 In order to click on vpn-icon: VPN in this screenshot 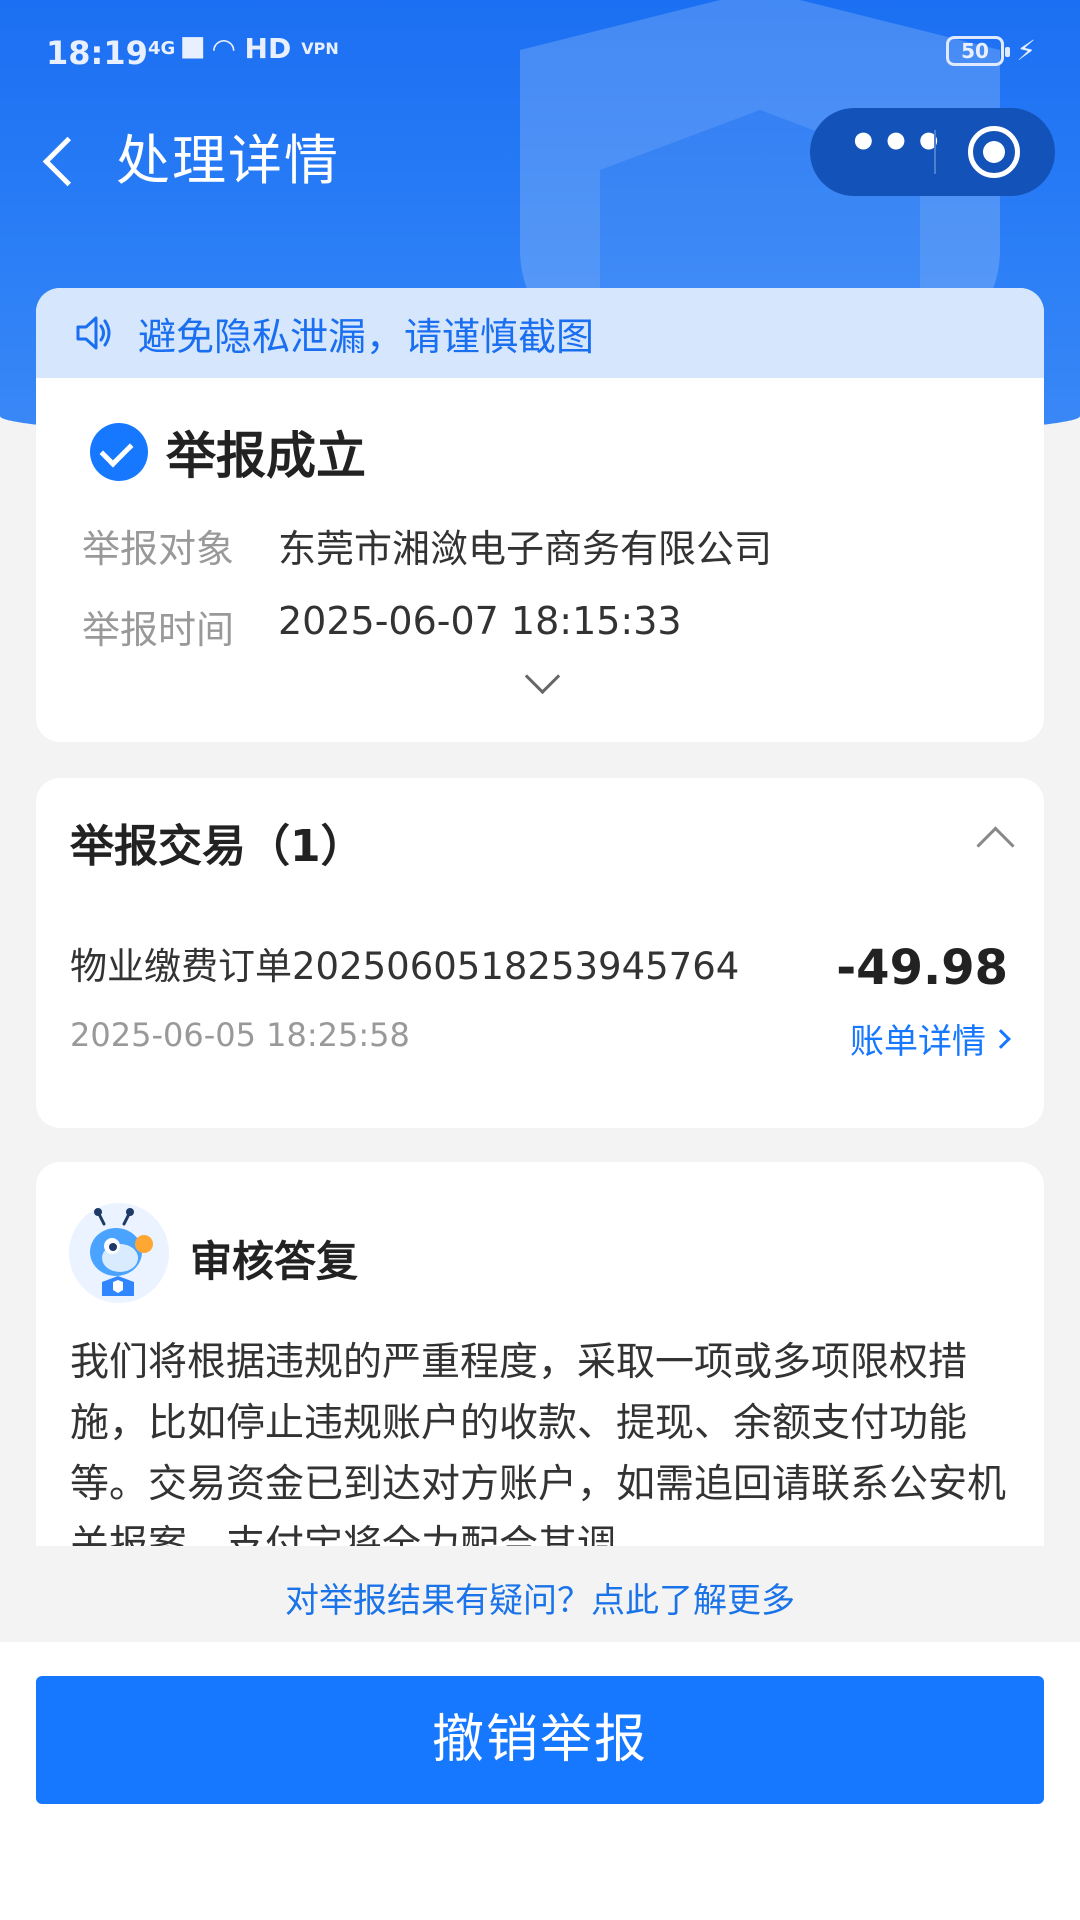, I will do `click(320, 48)`.